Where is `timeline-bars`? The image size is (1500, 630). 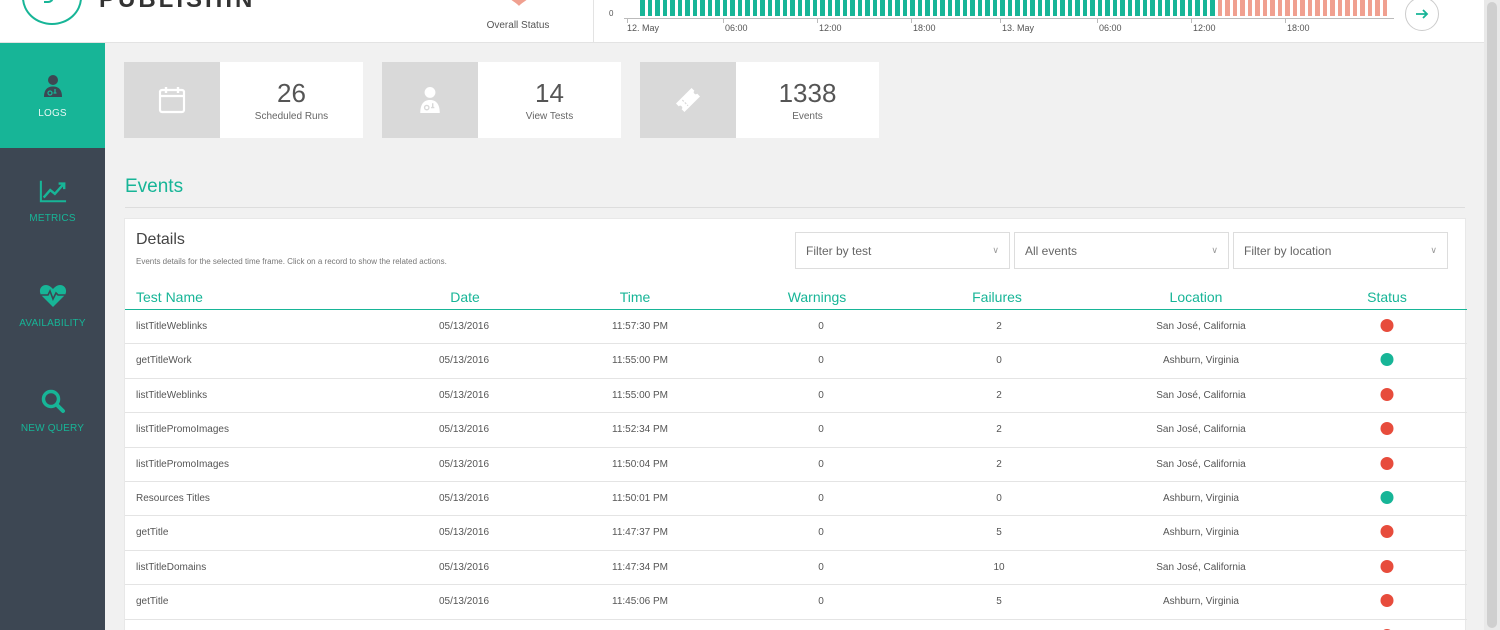
timeline-bars is located at coordinates (1015, 8).